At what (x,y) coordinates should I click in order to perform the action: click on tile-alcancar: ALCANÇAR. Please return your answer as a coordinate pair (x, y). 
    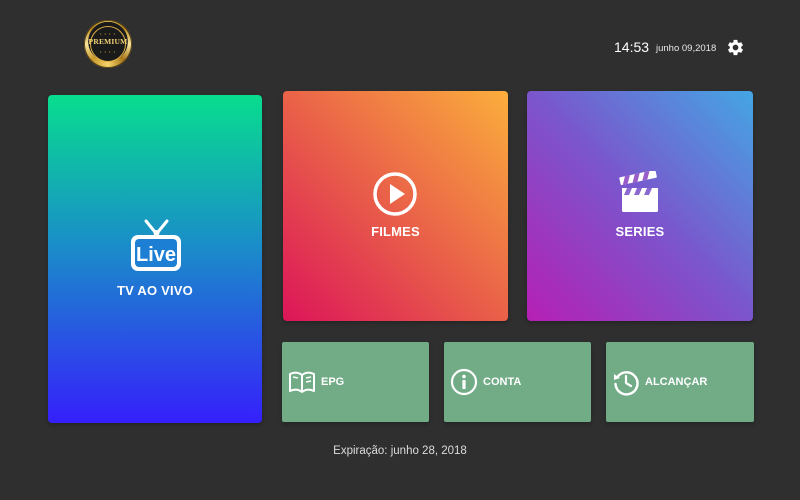
    Looking at the image, I should click on (680, 382).